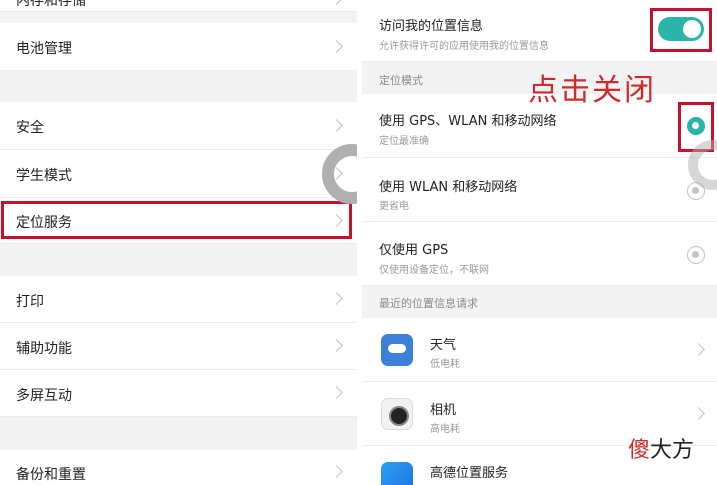  Describe the element at coordinates (681, 30) in the screenshot. I see `highlight-box-toggle` at that location.